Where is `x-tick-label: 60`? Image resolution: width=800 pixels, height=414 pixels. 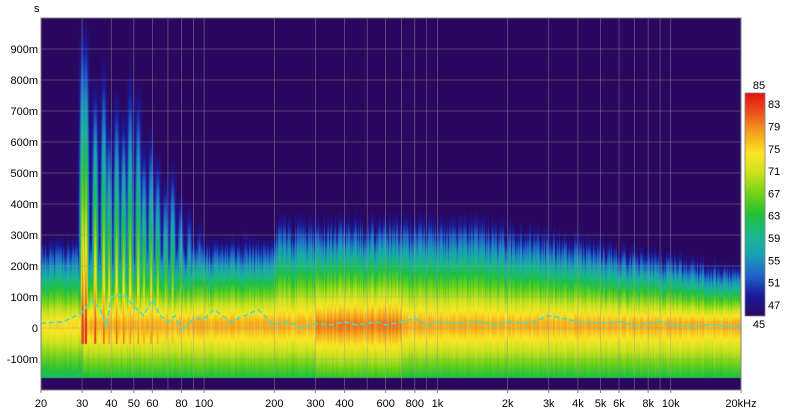 x-tick-label: 60 is located at coordinates (152, 404).